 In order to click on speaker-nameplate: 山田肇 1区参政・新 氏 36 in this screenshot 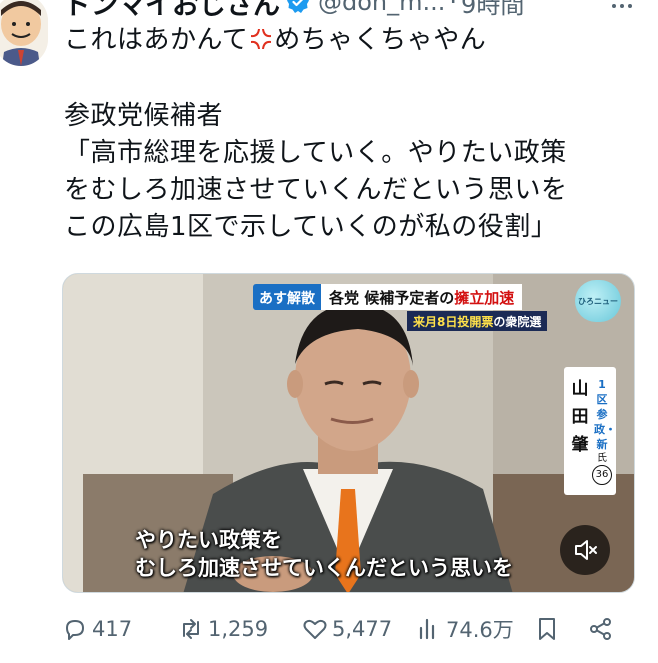, I will do `click(590, 431)`.